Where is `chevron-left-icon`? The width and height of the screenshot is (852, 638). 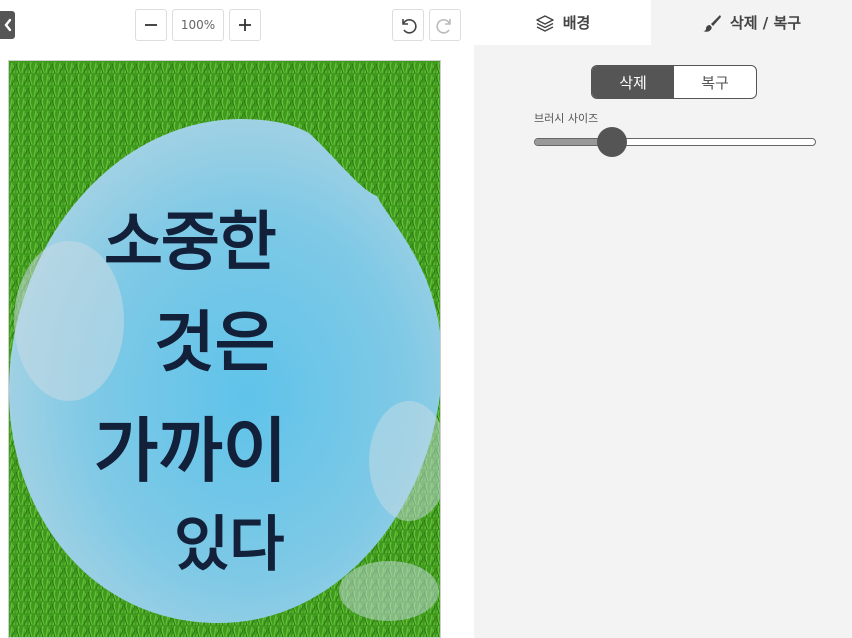
chevron-left-icon is located at coordinates (7, 25).